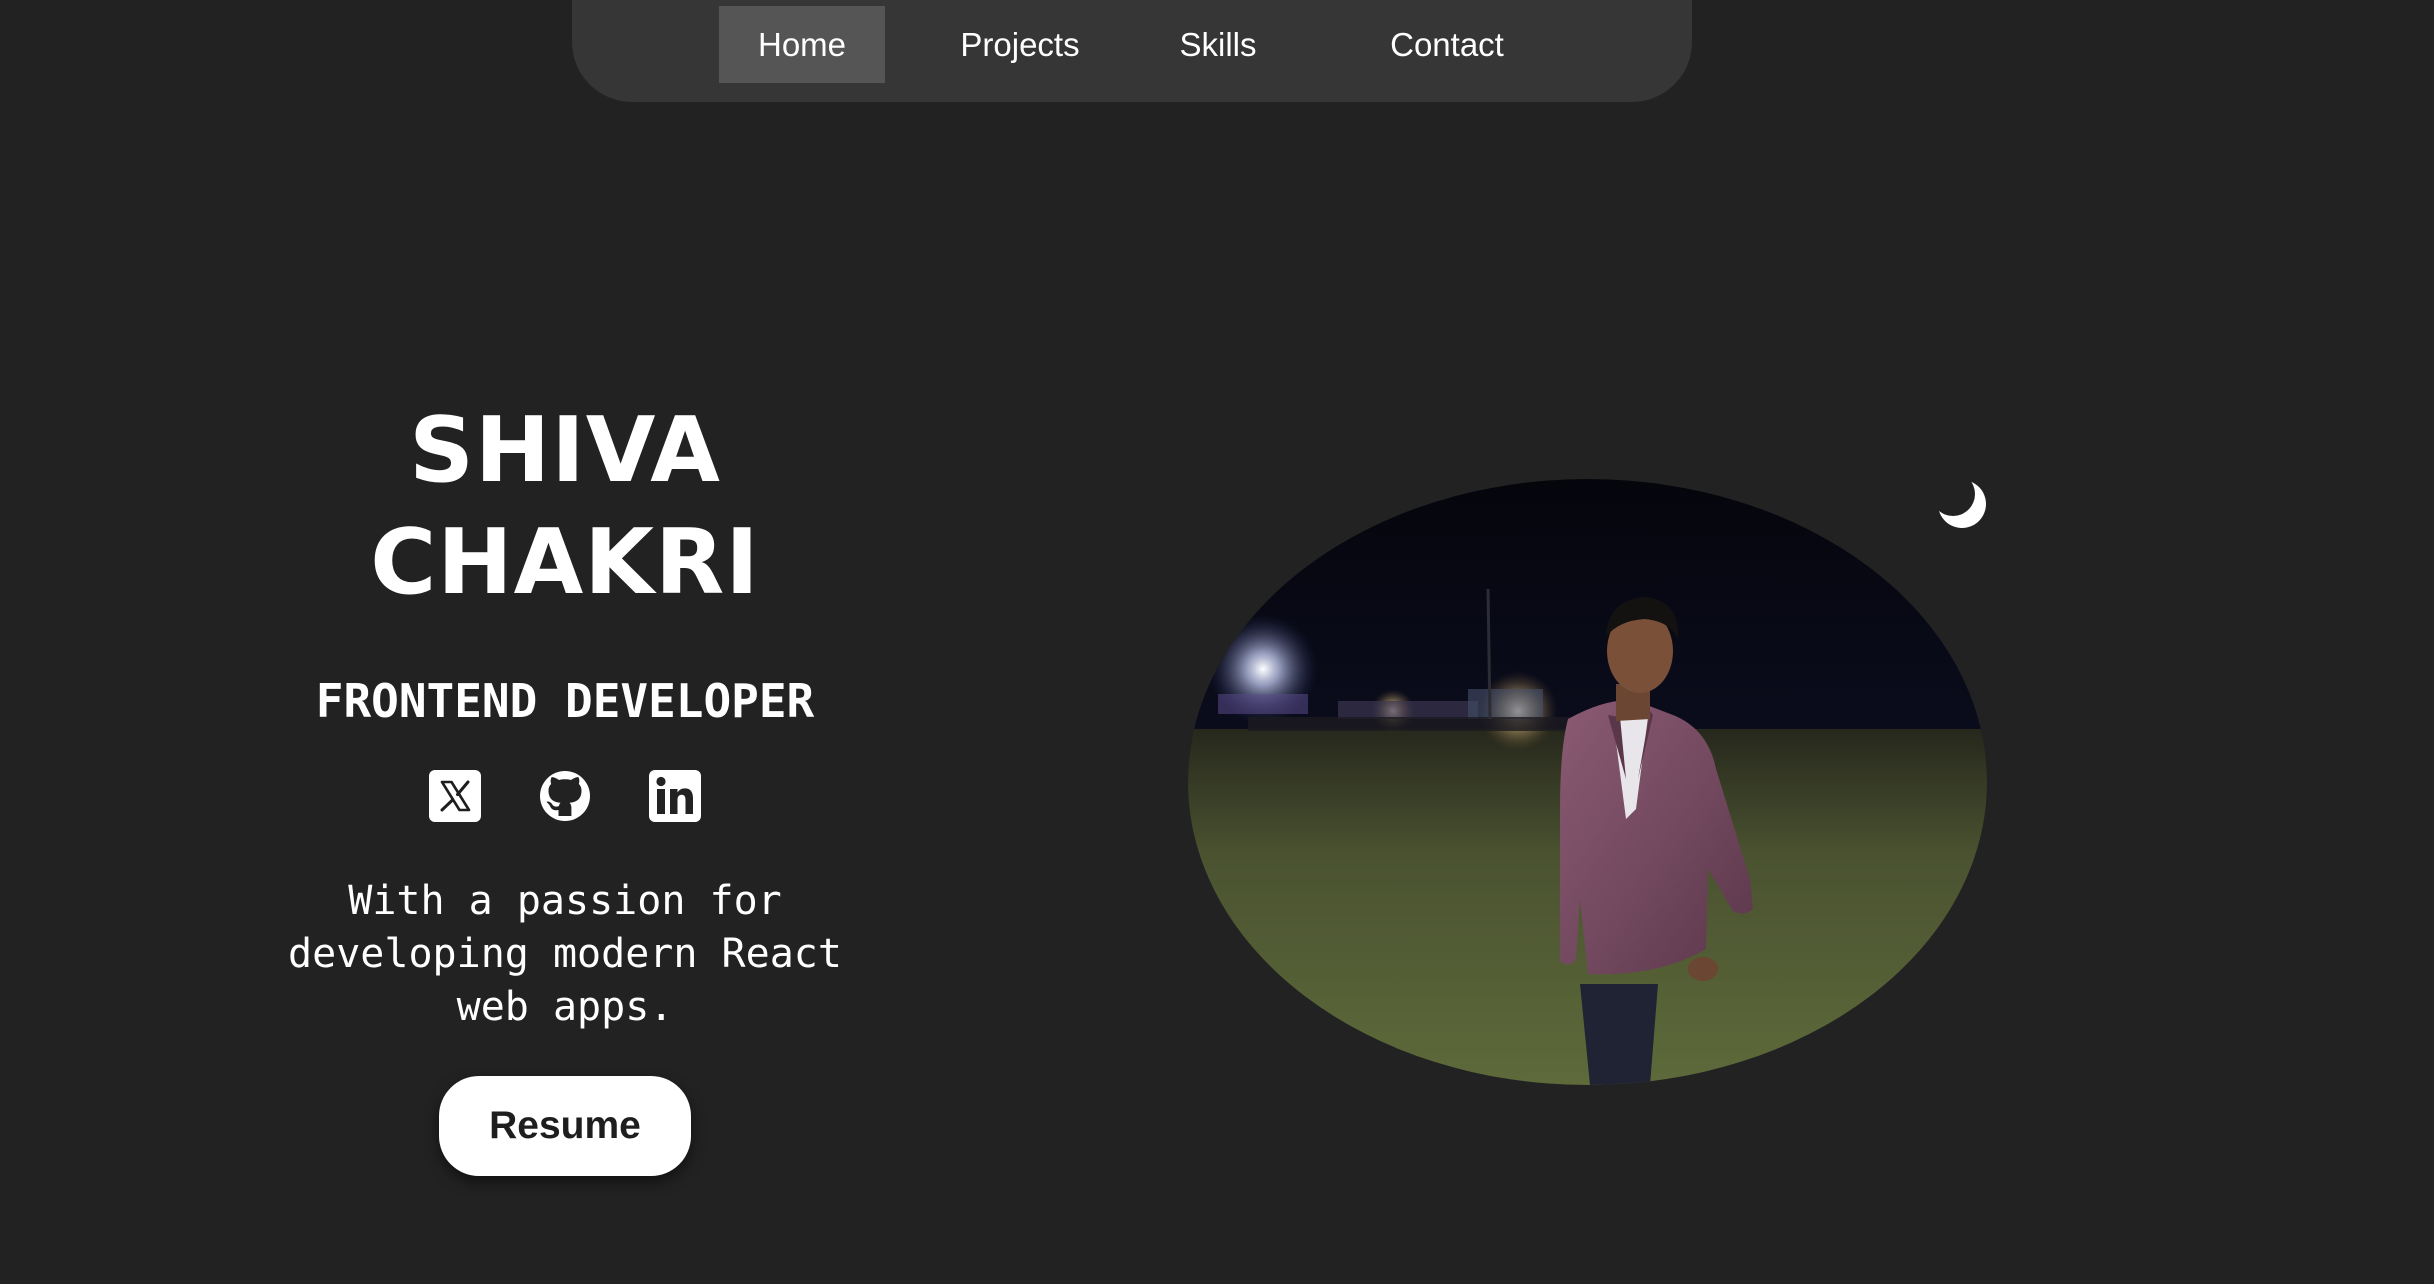  What do you see at coordinates (565, 562) in the screenshot?
I see `hero-name-last: CHAKRI` at bounding box center [565, 562].